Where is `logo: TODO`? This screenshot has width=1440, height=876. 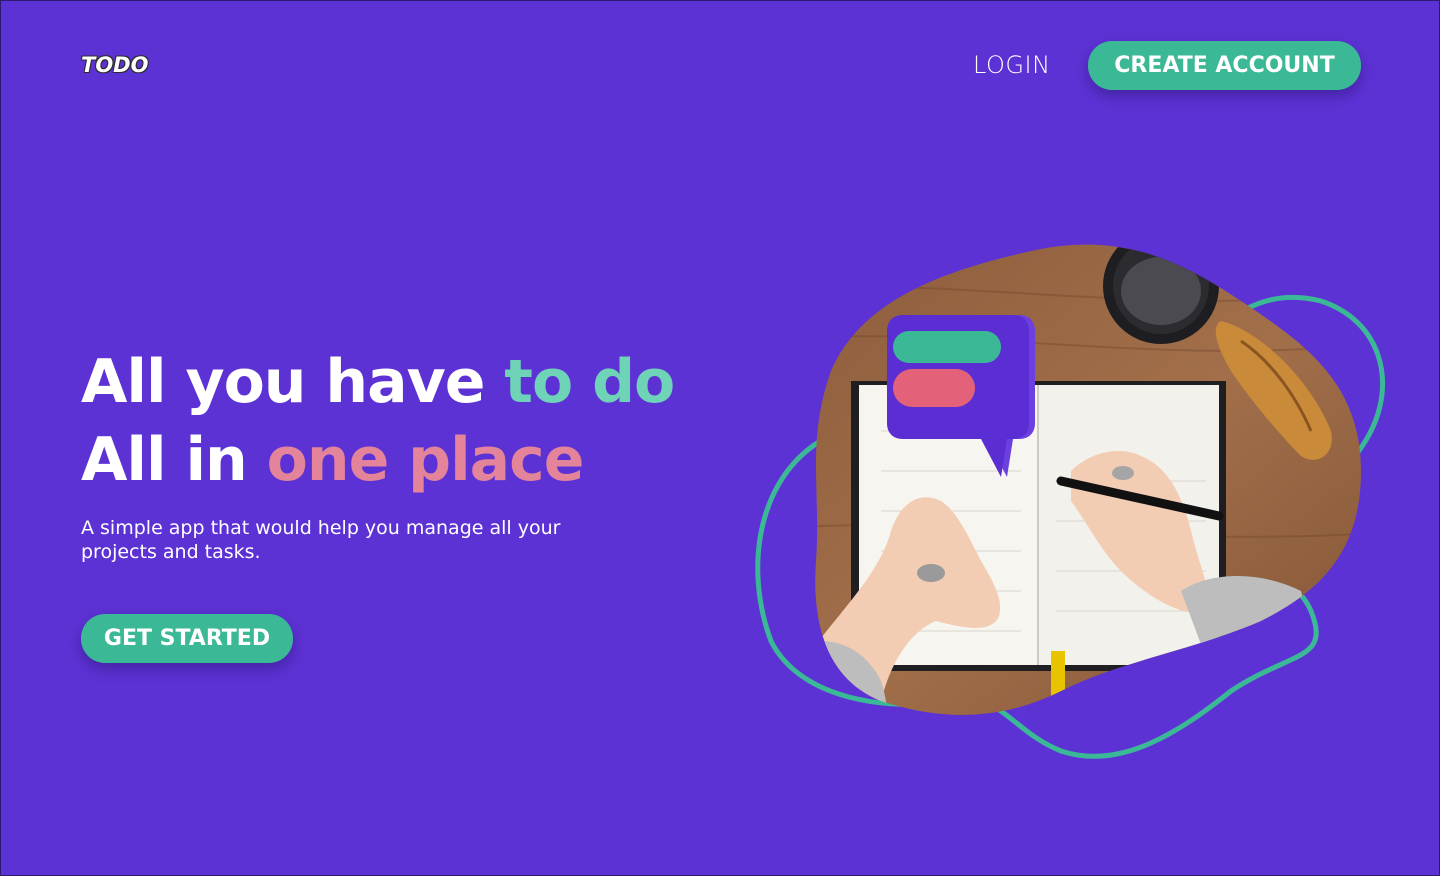 logo: TODO is located at coordinates (114, 65).